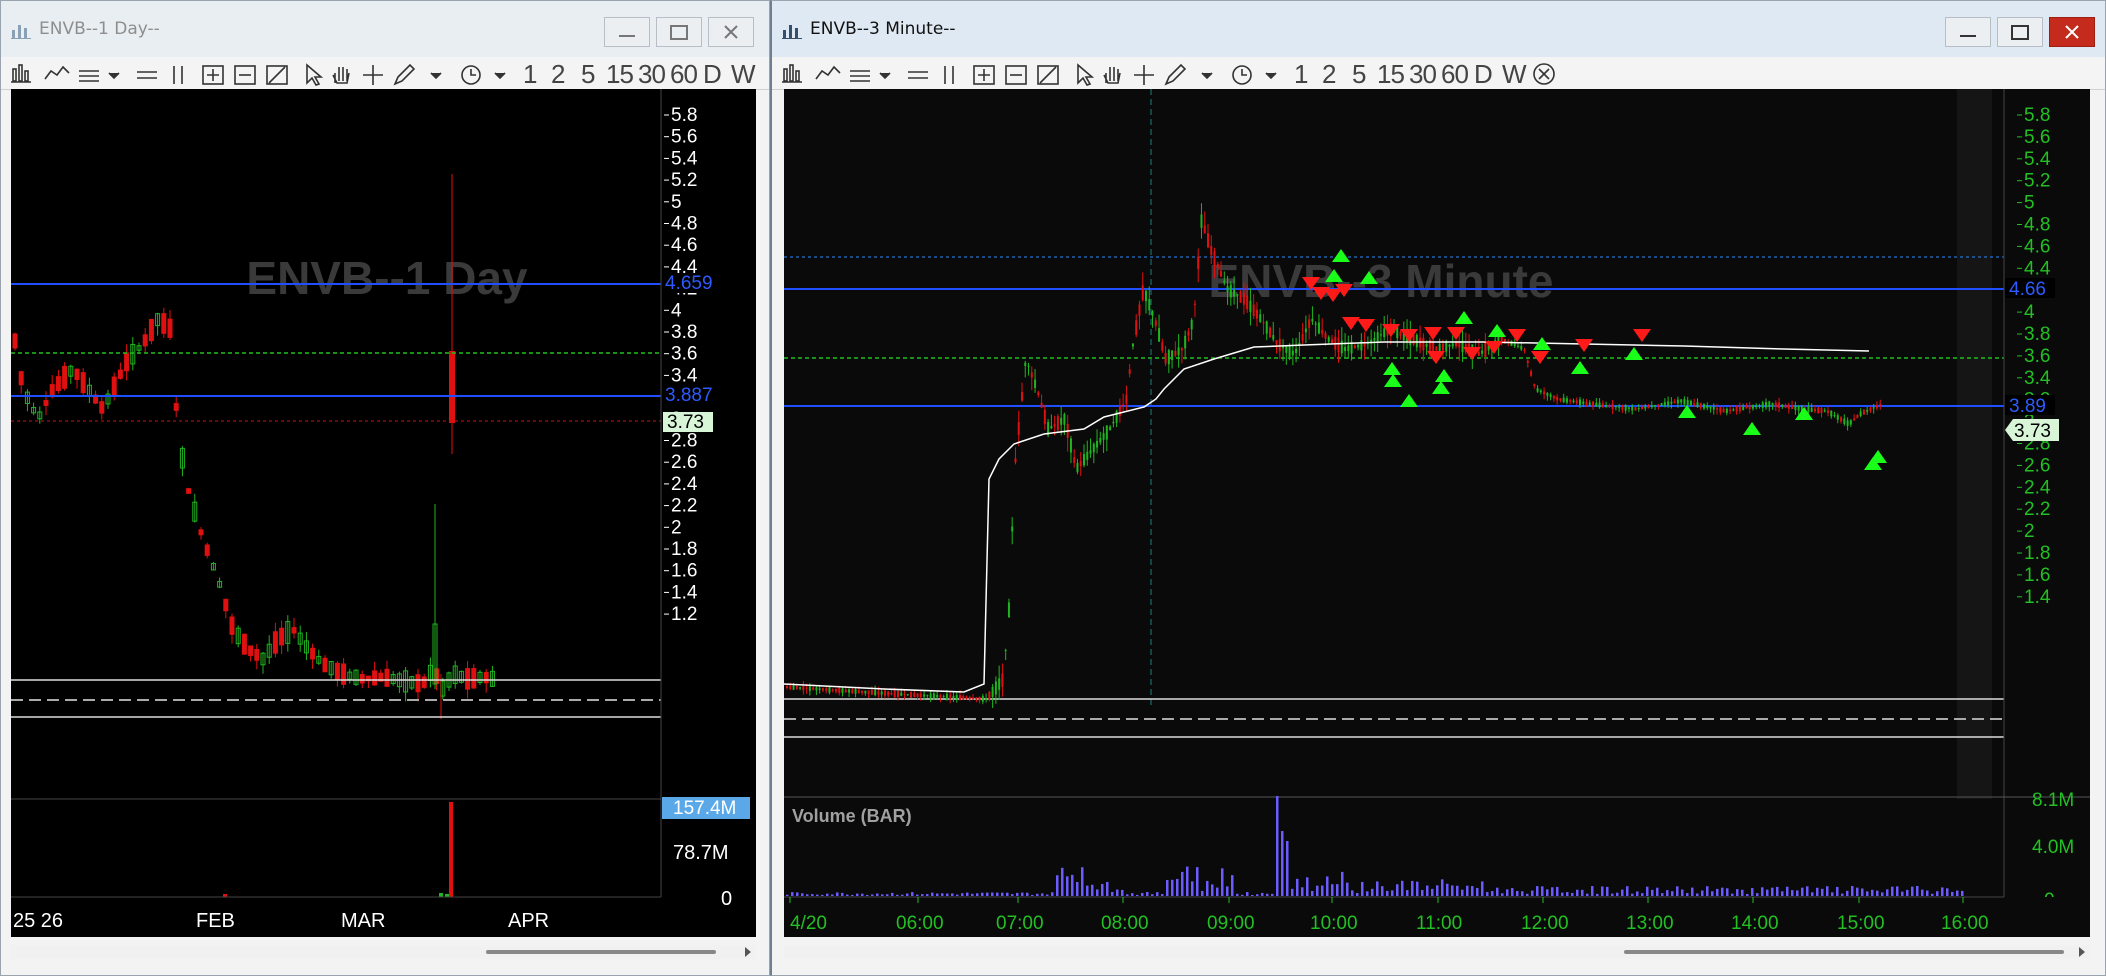  What do you see at coordinates (1438, 29) in the screenshot?
I see `intraday-window-titlebar: ENVB--3 Minute--` at bounding box center [1438, 29].